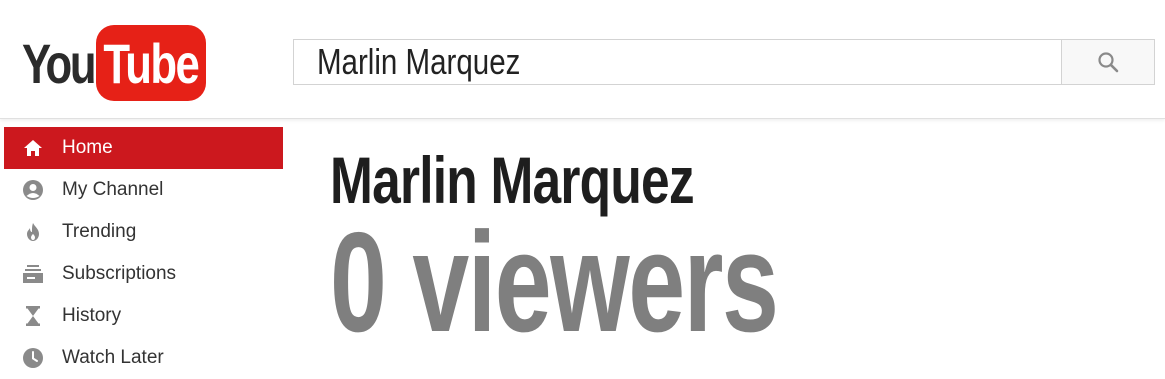 The image size is (1165, 379). I want to click on sidebar-item-home: Home, so click(143, 148).